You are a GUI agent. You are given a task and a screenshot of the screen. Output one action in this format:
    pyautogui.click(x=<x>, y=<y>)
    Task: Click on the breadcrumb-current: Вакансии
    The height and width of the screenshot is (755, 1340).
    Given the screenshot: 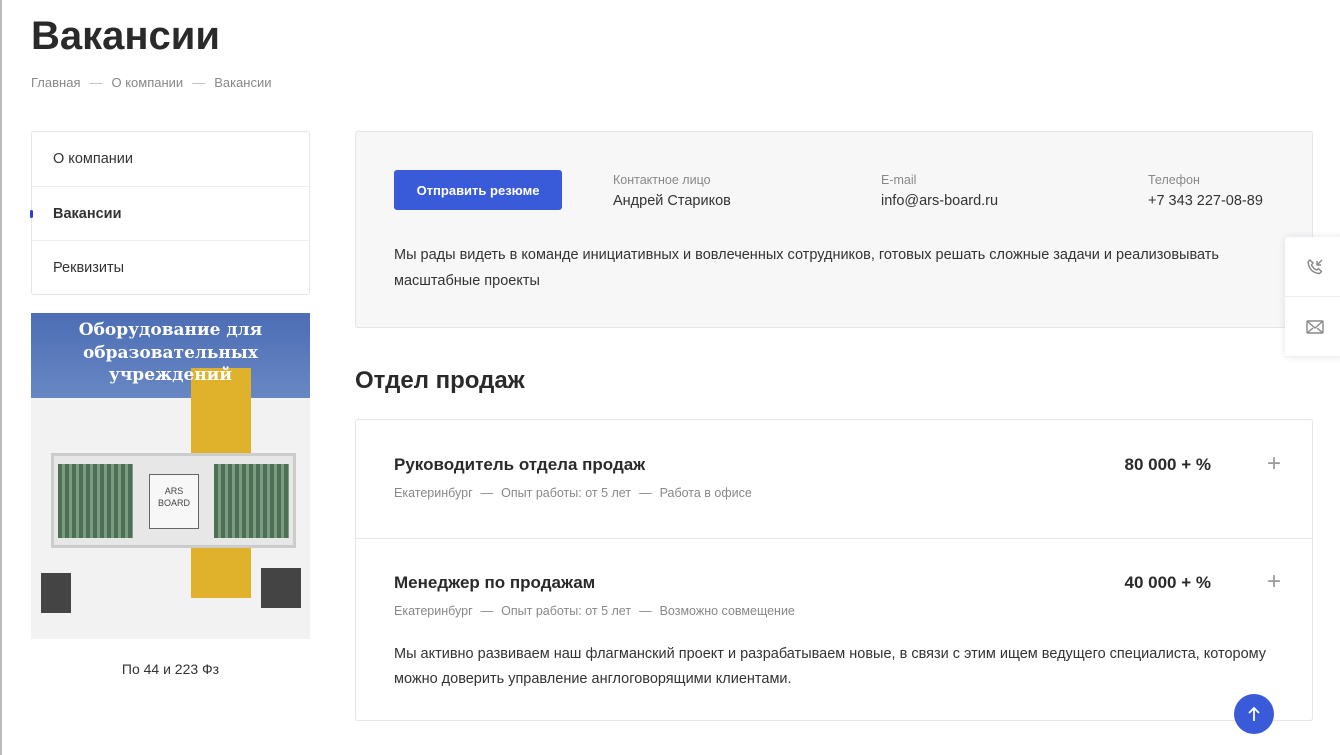 What is the action you would take?
    pyautogui.click(x=243, y=82)
    